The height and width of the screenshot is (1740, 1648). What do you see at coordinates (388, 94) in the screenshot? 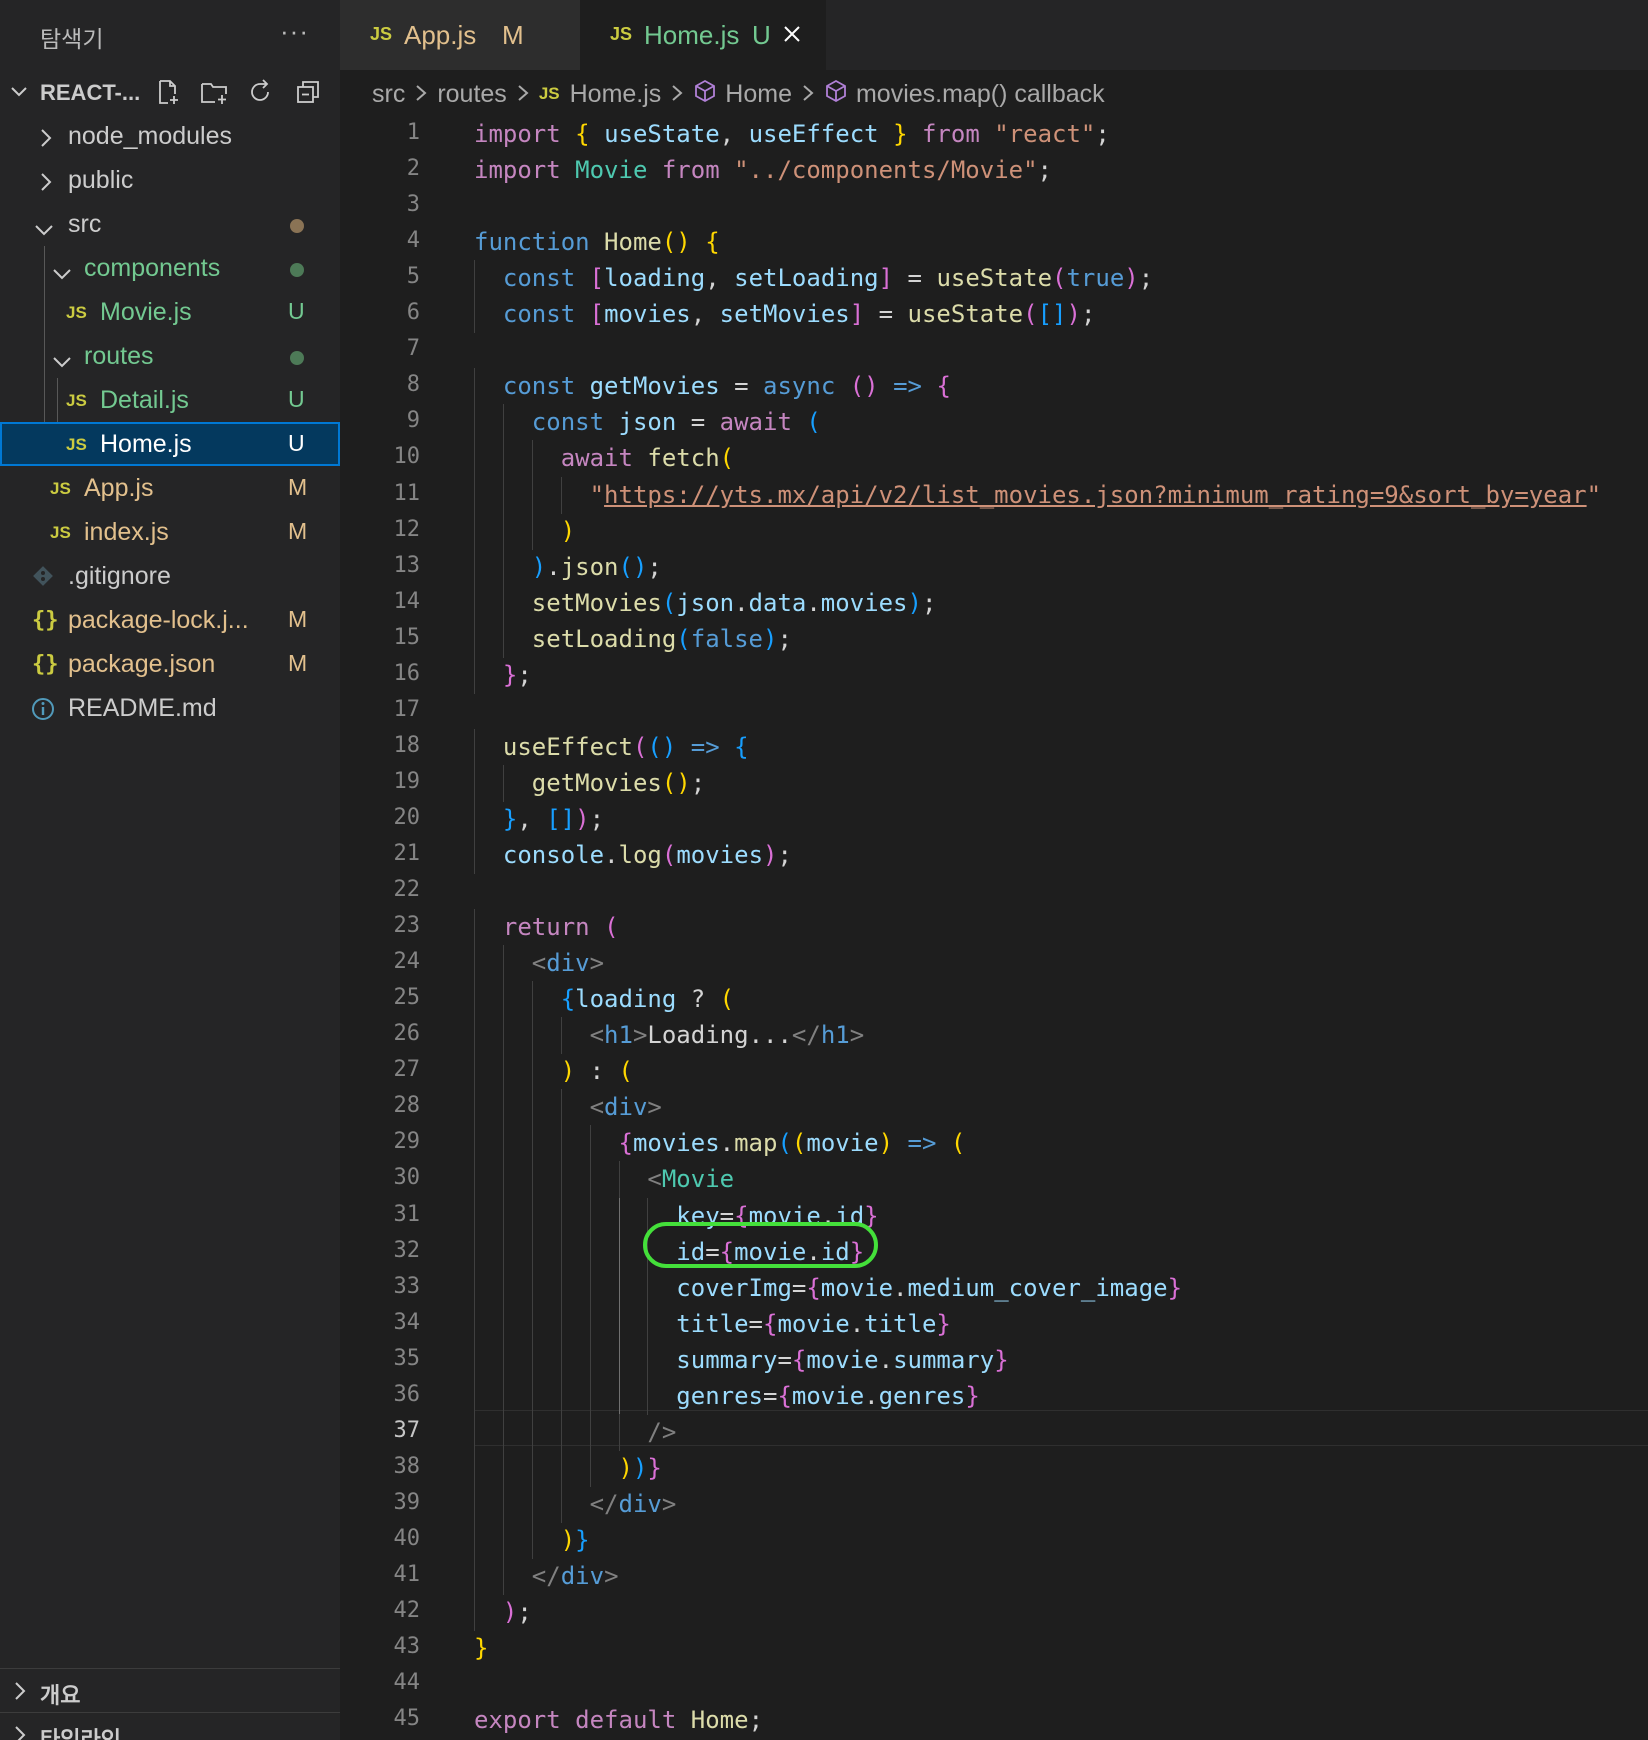
I see `breadcrumb-src: src` at bounding box center [388, 94].